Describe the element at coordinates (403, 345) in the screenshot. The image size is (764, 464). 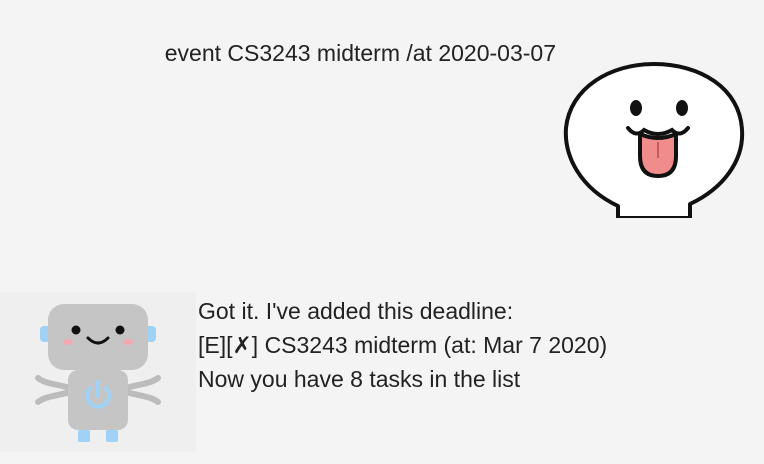
I see `bot-message-line: [E][✗] CS3243 midterm (at: Mar 7 2020)` at that location.